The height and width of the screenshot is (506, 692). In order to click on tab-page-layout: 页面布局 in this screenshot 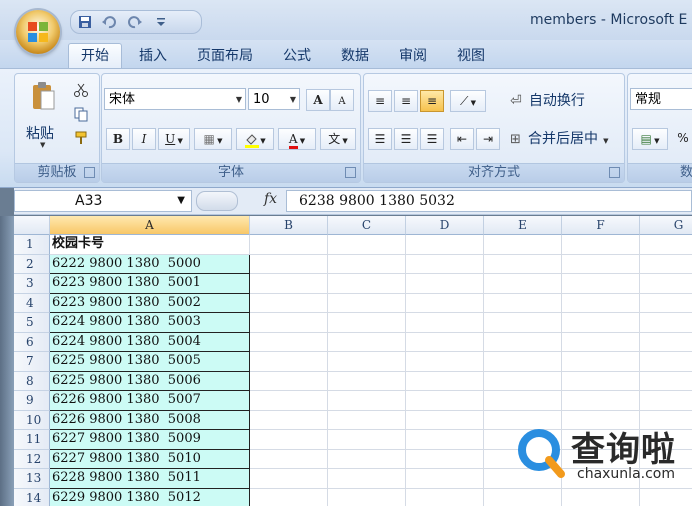, I will do `click(225, 56)`.